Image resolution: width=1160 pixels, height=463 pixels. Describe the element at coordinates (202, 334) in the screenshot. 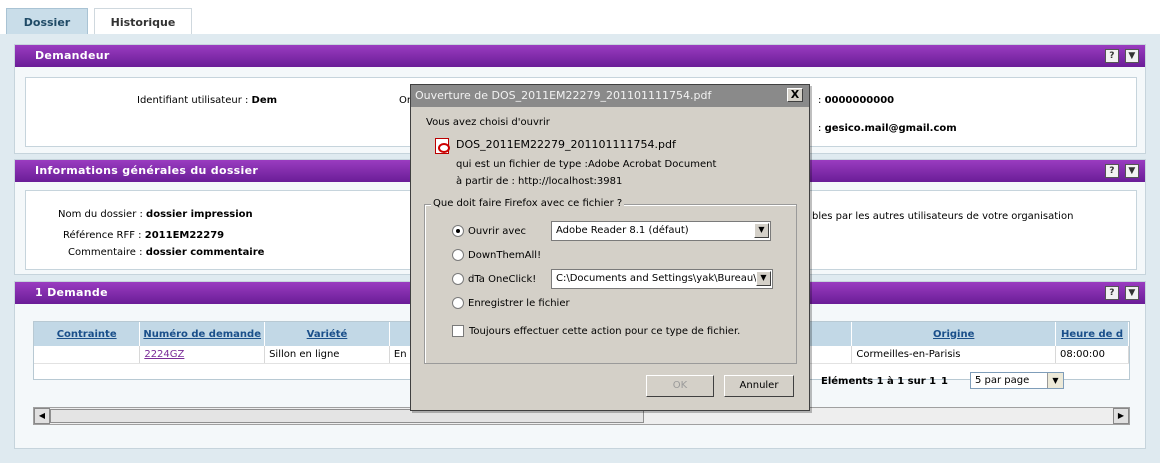

I see `col-numero: Numéro de demande` at that location.